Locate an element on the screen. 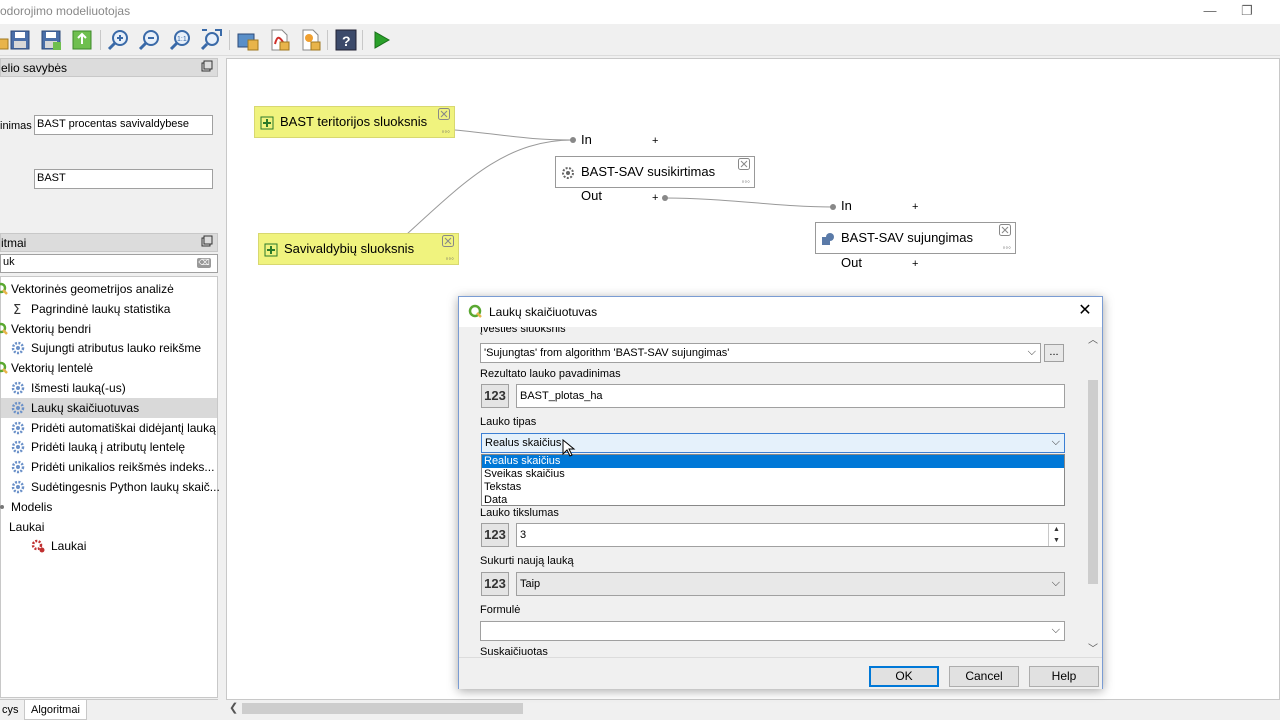 The width and height of the screenshot is (1280, 720). algorithms-panel-header: itmai is located at coordinates (109, 242).